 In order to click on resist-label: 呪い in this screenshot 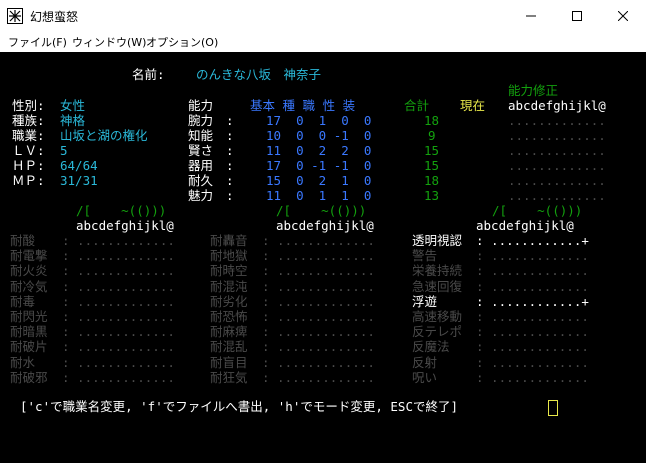, I will do `click(425, 377)`.